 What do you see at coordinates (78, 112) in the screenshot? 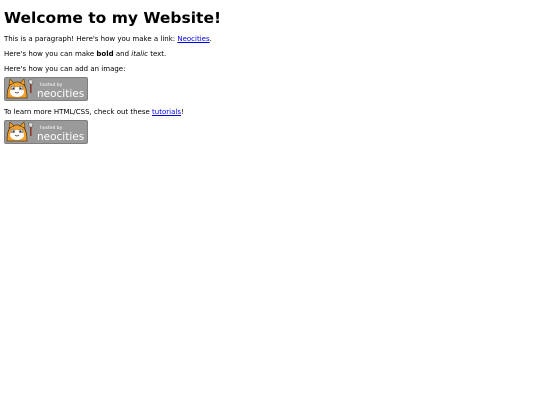
I see `paragraph-tutorials-text: To learn more HTML/CSS, check out these` at bounding box center [78, 112].